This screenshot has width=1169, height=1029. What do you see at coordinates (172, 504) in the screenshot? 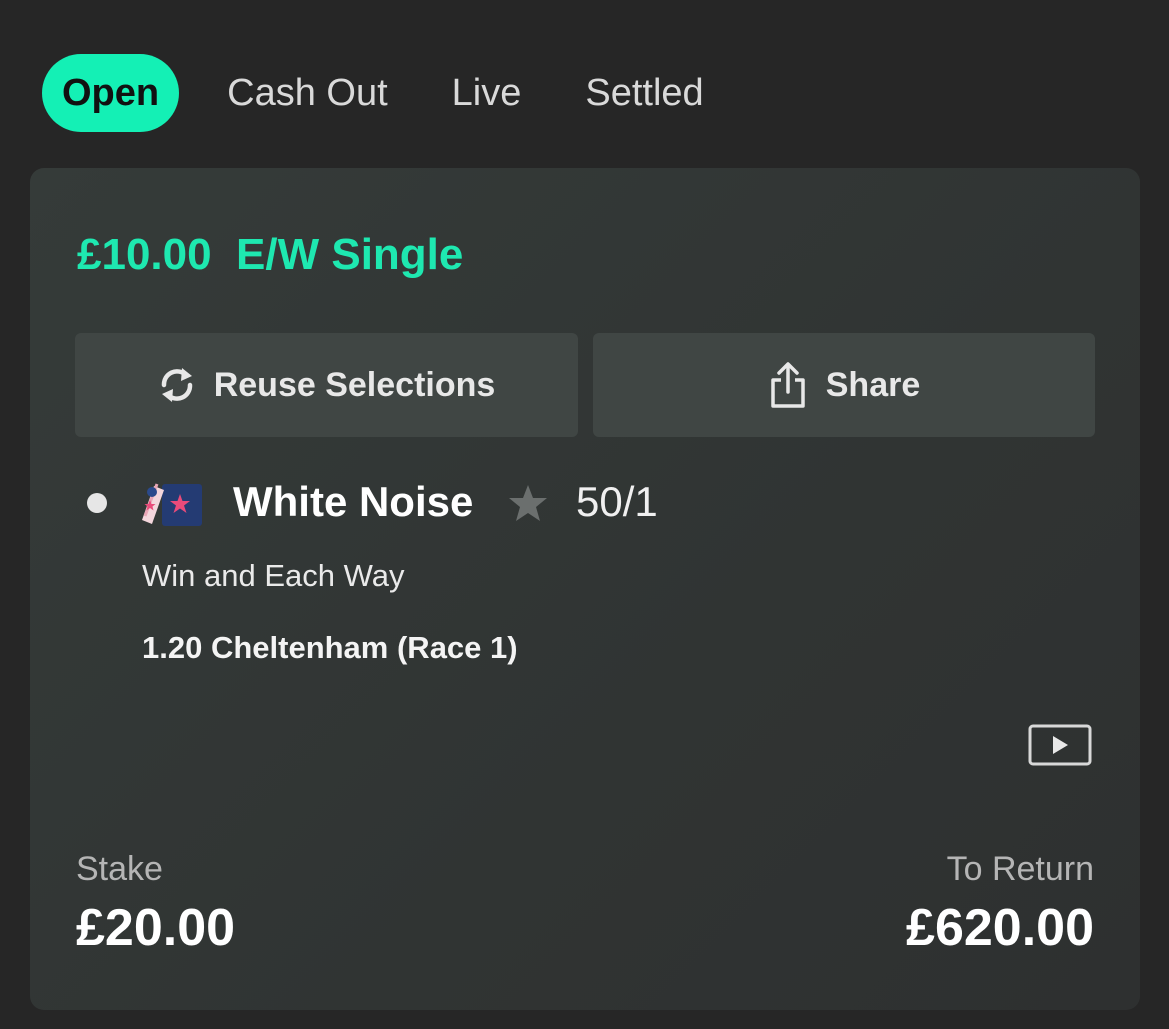
I see `jockey-silks-icon` at bounding box center [172, 504].